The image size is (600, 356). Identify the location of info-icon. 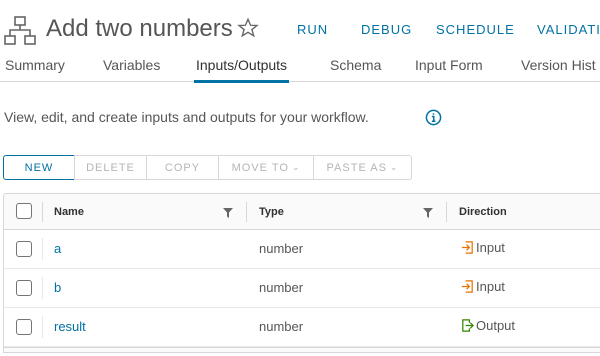
(433, 117).